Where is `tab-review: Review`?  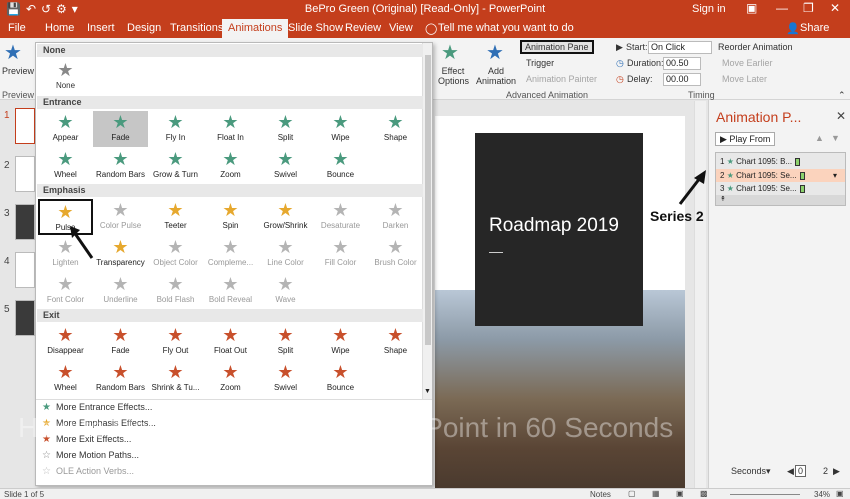
tab-review: Review is located at coordinates (363, 28).